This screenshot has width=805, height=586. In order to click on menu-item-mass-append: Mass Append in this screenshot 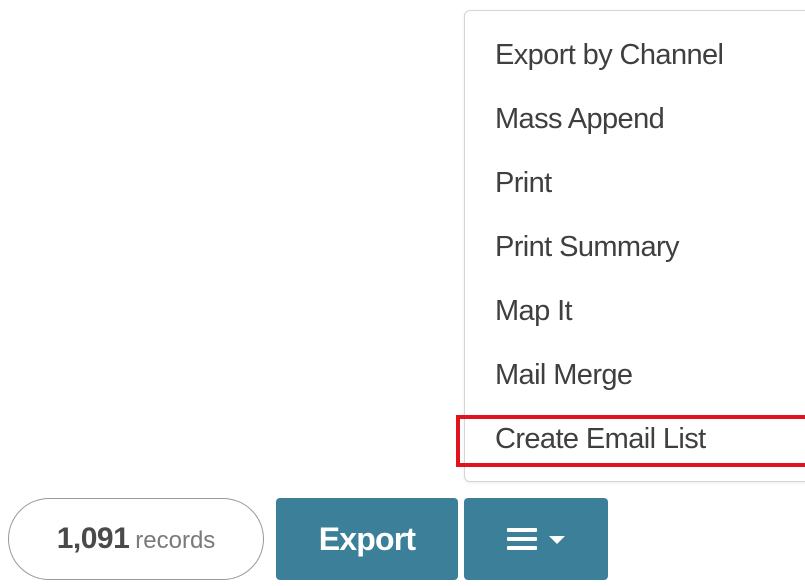, I will do `click(580, 119)`.